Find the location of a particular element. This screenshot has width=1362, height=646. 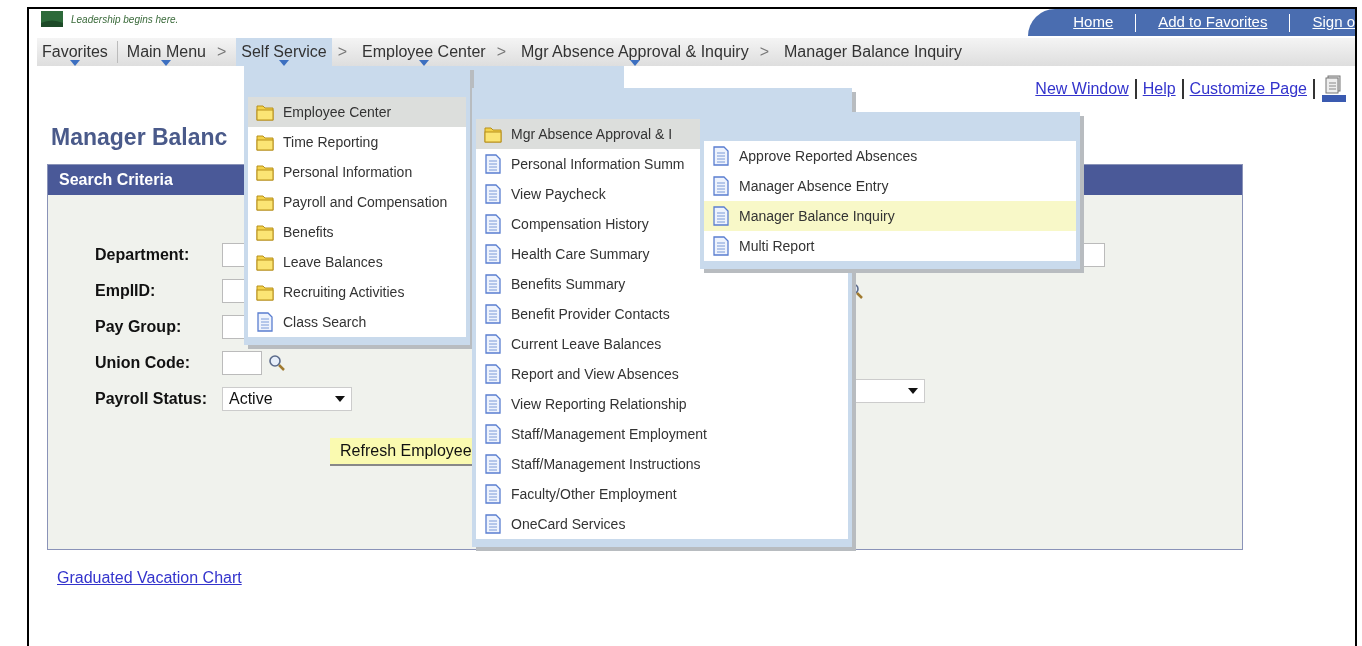

menu-item: Report and View Absences is located at coordinates (662, 374).